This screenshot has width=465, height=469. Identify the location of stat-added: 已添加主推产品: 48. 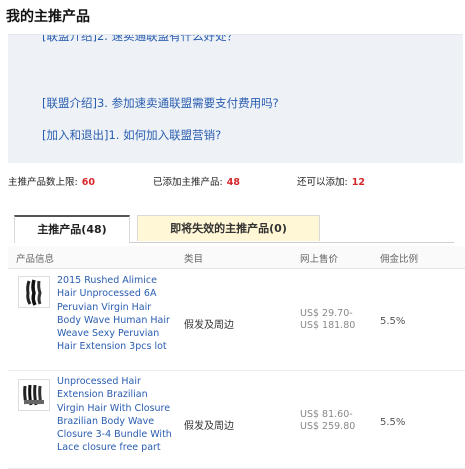
(196, 181).